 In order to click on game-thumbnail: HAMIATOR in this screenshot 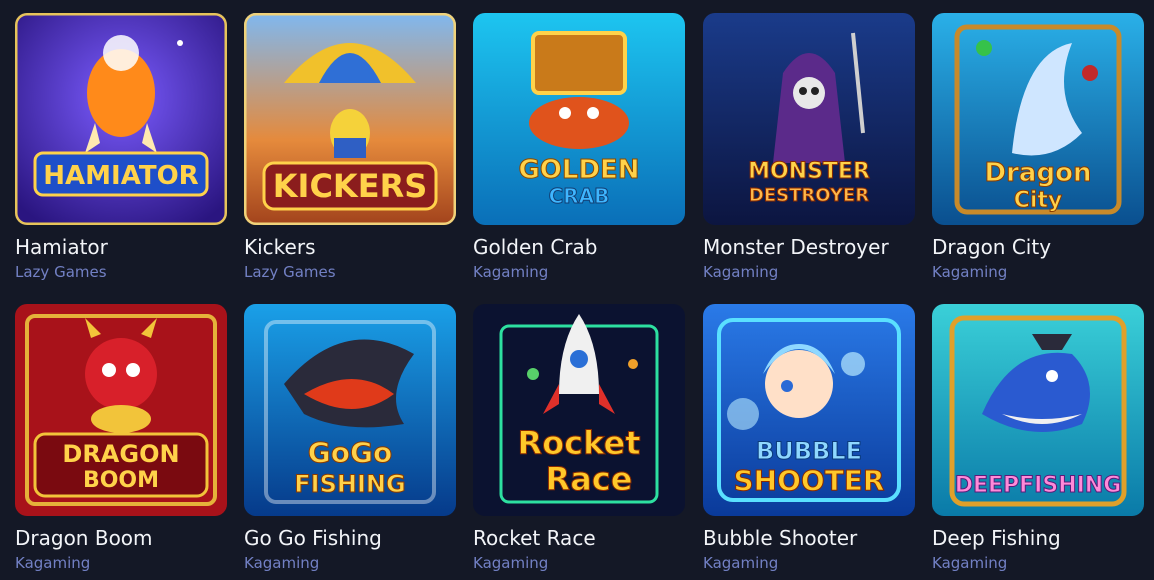, I will do `click(121, 119)`.